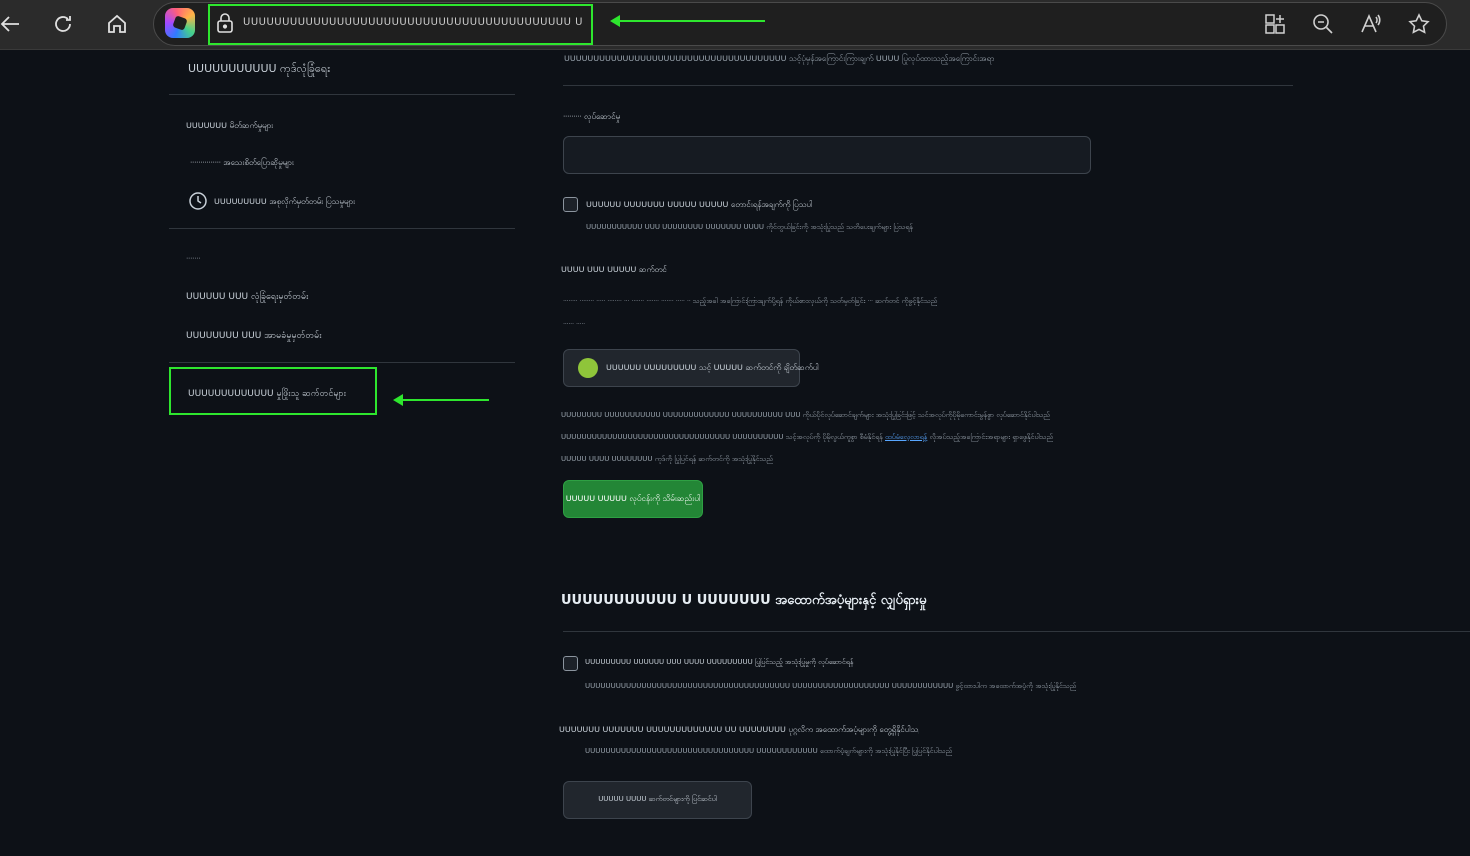 The height and width of the screenshot is (856, 1470). What do you see at coordinates (1371, 24) in the screenshot?
I see `read-aloud-icon` at bounding box center [1371, 24].